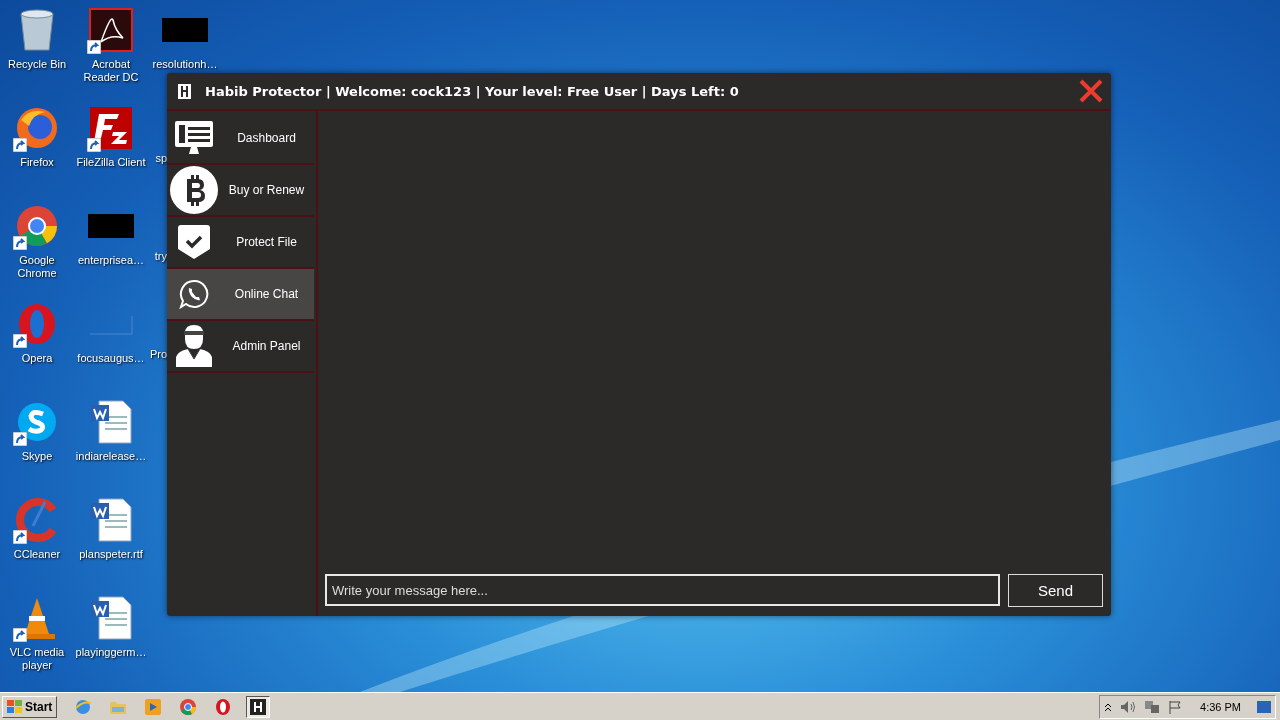 The height and width of the screenshot is (720, 1280). Describe the element at coordinates (1091, 91) in the screenshot. I see `close-button` at that location.